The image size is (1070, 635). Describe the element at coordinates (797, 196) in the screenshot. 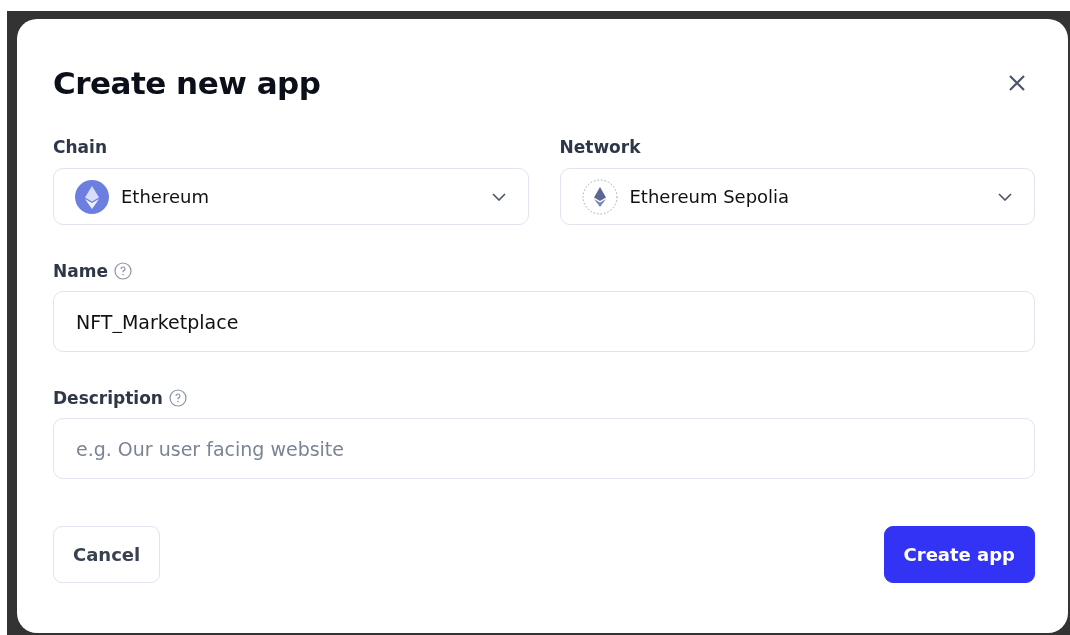

I see `select-dropdown: Ethereum Sepolia` at that location.